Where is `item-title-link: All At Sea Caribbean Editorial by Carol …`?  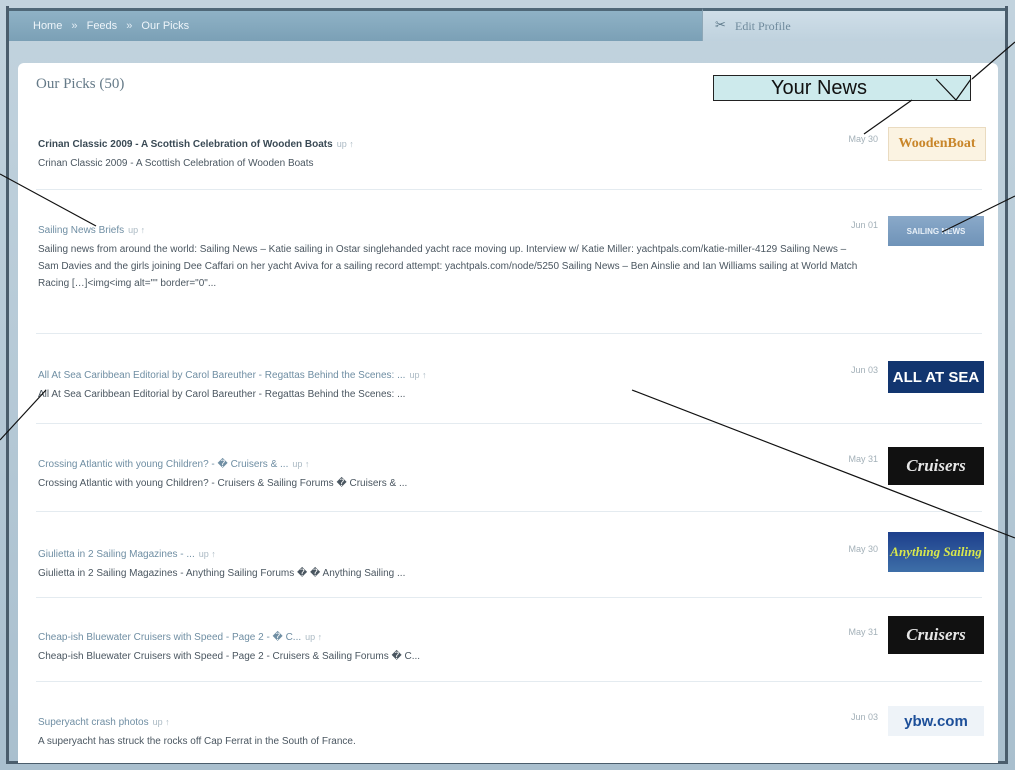 item-title-link: All At Sea Caribbean Editorial by Carol … is located at coordinates (221, 375).